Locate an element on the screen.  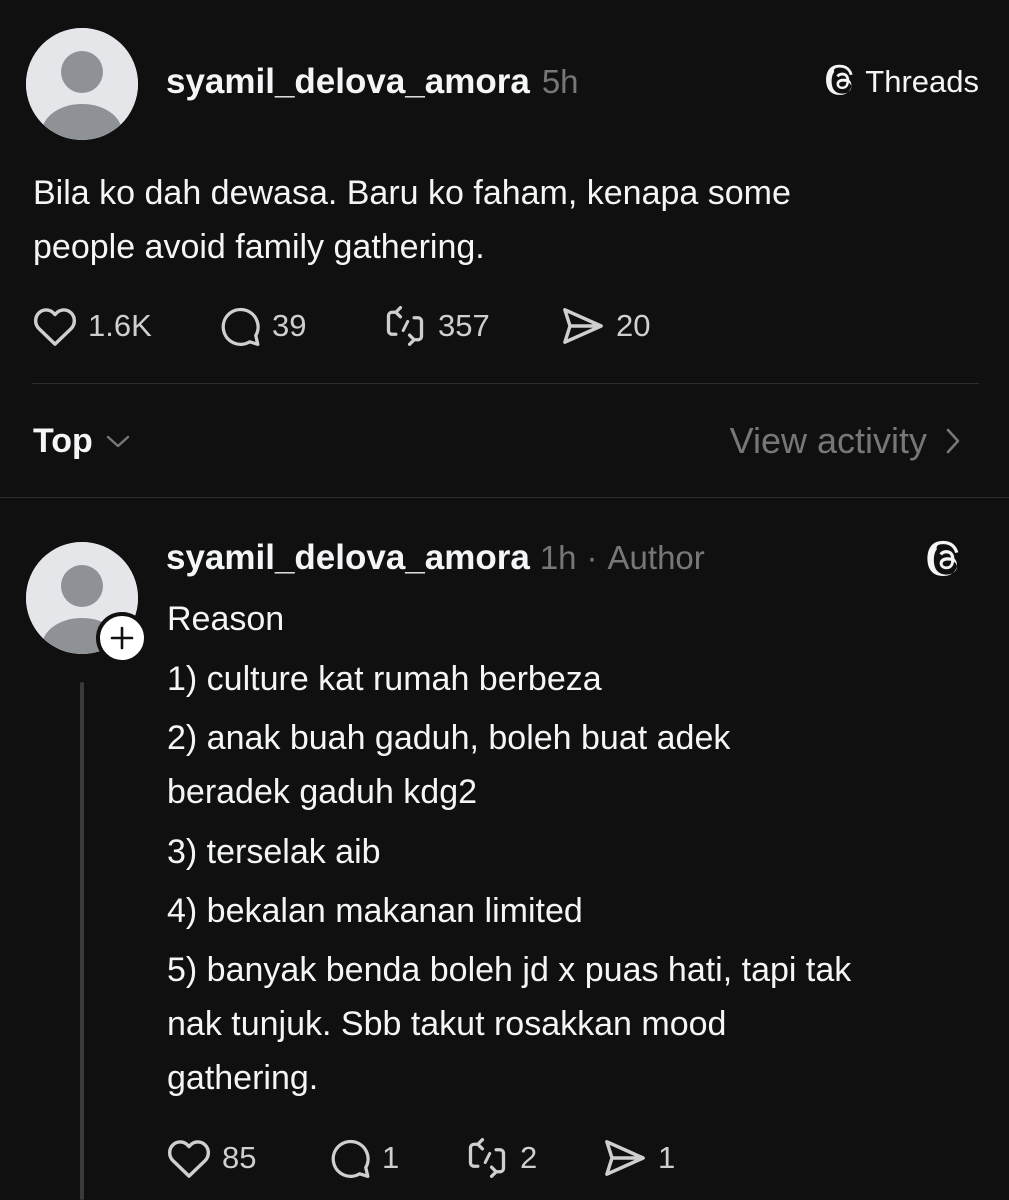
reply-text-line: nak tunjuk. Sbb takut rosakkan mood is located at coordinates (447, 1024).